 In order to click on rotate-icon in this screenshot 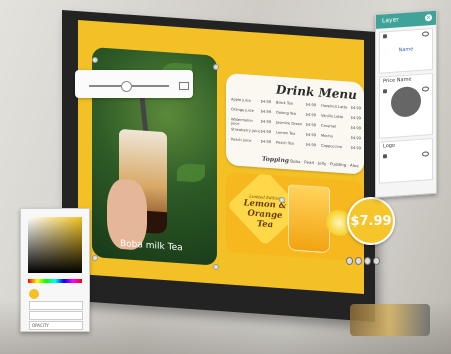, I will do `click(349, 261)`.